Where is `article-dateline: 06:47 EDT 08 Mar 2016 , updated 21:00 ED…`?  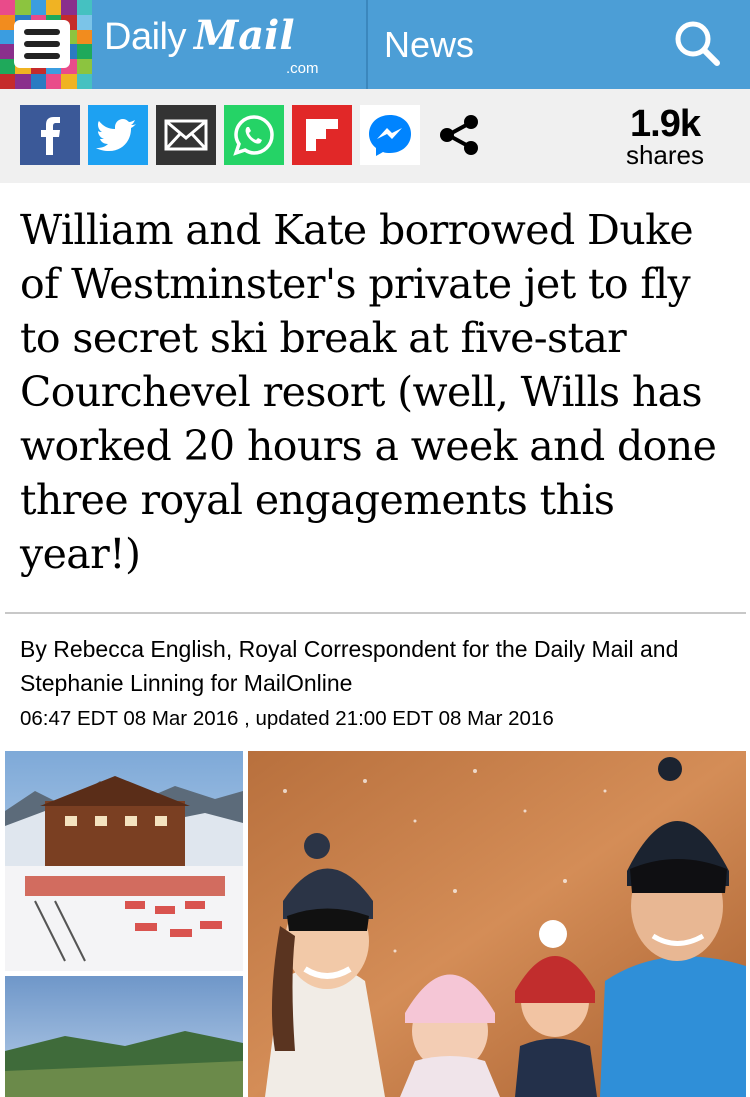 article-dateline: 06:47 EDT 08 Mar 2016 , updated 21:00 ED… is located at coordinates (287, 718).